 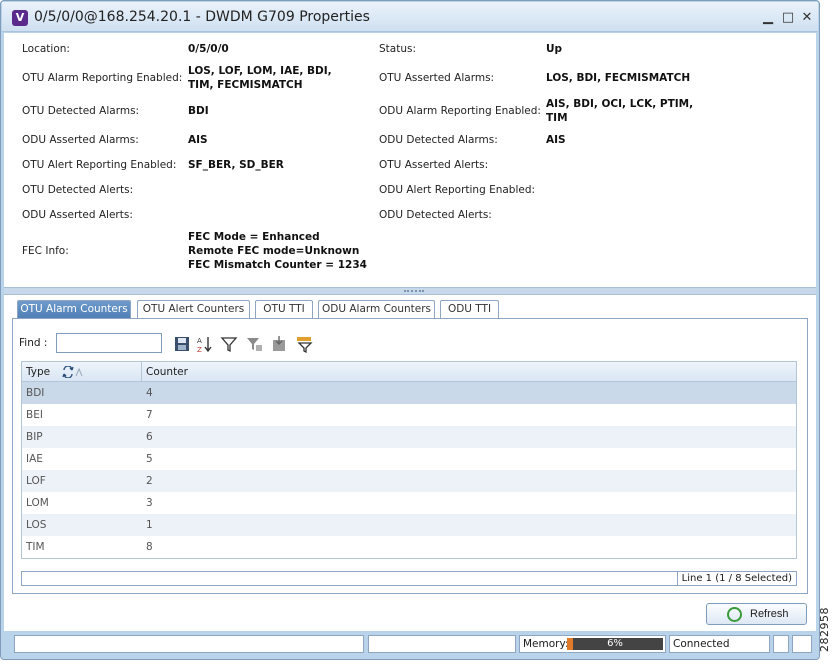 I want to click on tab-otu-alarm-counters: OTU Alarm Counters, so click(x=74, y=309).